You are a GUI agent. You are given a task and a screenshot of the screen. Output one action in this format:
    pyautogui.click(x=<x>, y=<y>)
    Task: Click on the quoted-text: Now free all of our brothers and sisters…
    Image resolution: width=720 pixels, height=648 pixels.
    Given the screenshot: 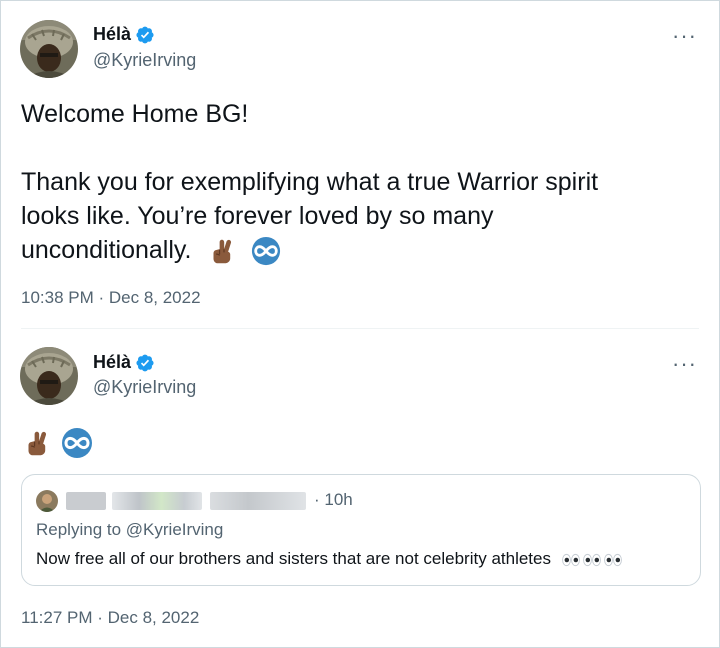 What is the action you would take?
    pyautogui.click(x=329, y=559)
    